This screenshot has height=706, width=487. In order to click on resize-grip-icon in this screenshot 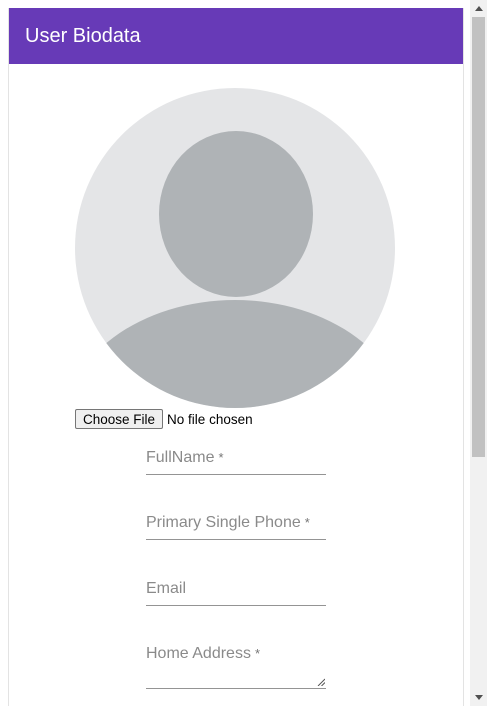, I will do `click(321, 682)`.